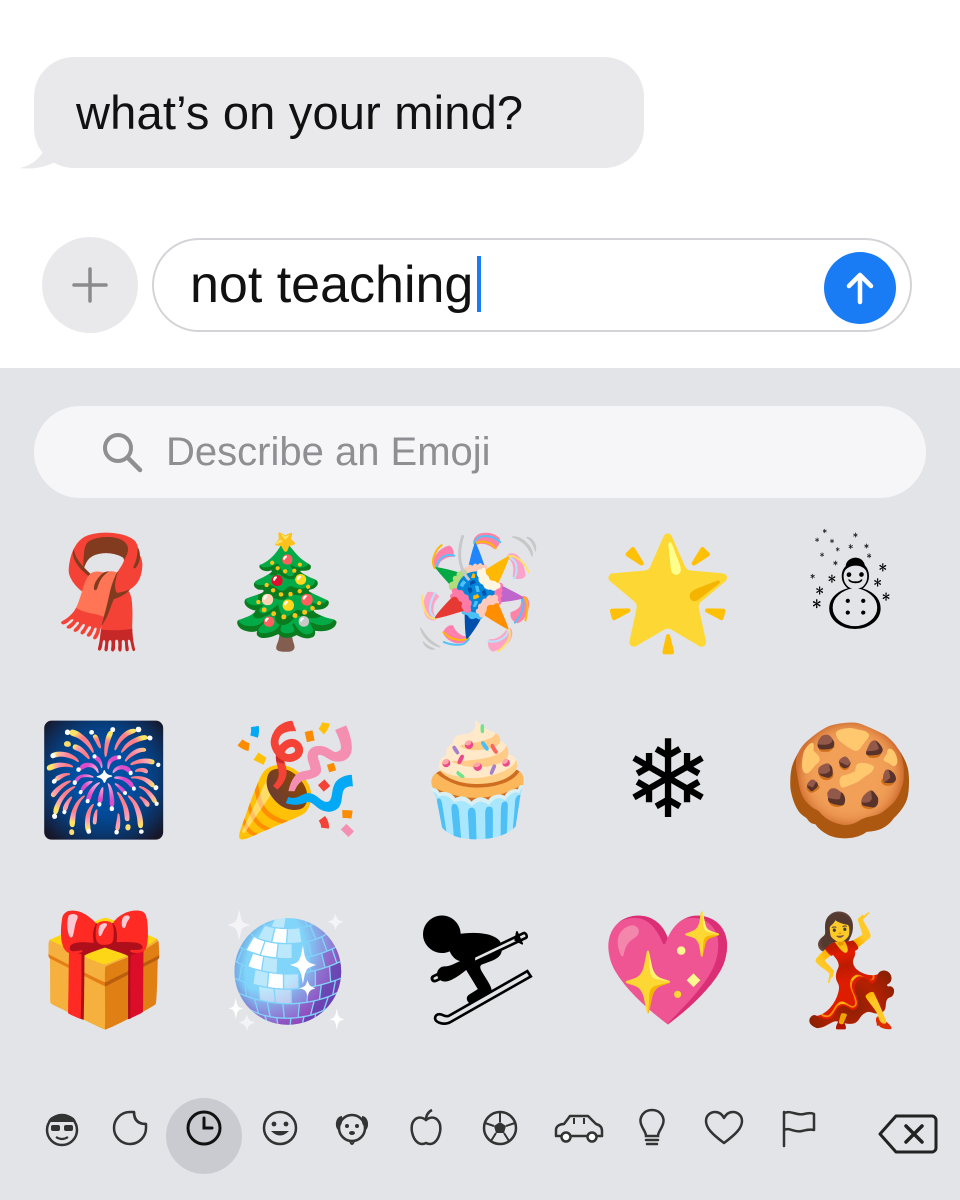 This screenshot has height=1200, width=960. Describe the element at coordinates (123, 453) in the screenshot. I see `magnifying-glass-icon` at that location.